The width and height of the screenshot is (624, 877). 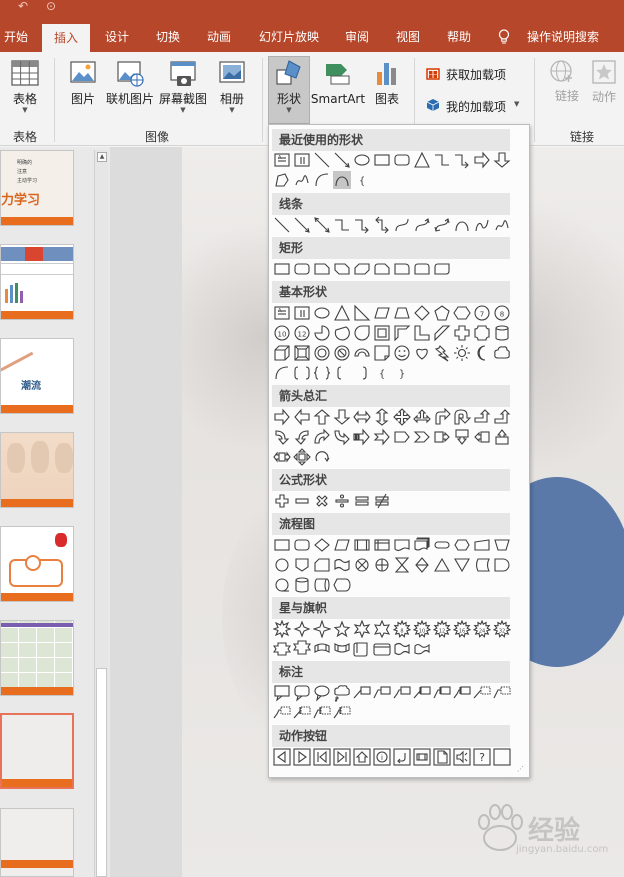 I want to click on shape-arcline-icon, so click(x=342, y=180).